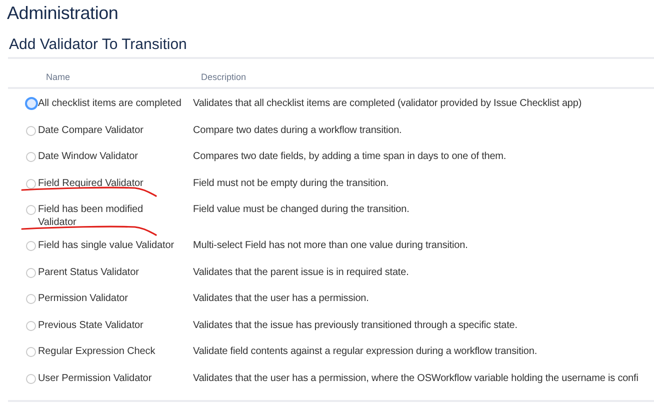 The height and width of the screenshot is (416, 654). What do you see at coordinates (350, 157) in the screenshot?
I see `validator-description: Compares two date fields, by adding a time span in days to one of them.` at bounding box center [350, 157].